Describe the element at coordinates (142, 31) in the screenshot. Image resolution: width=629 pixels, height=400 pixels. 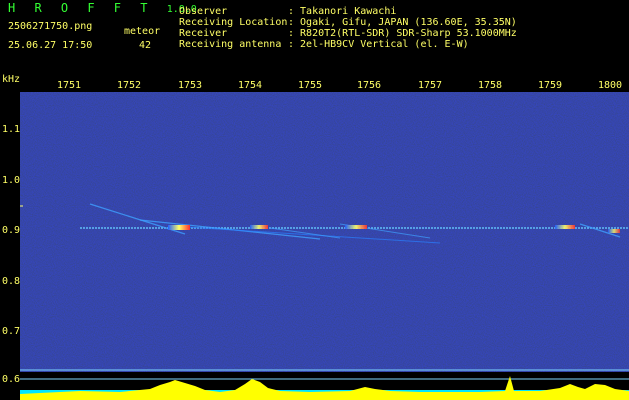
I see `meteor-label: meteor` at that location.